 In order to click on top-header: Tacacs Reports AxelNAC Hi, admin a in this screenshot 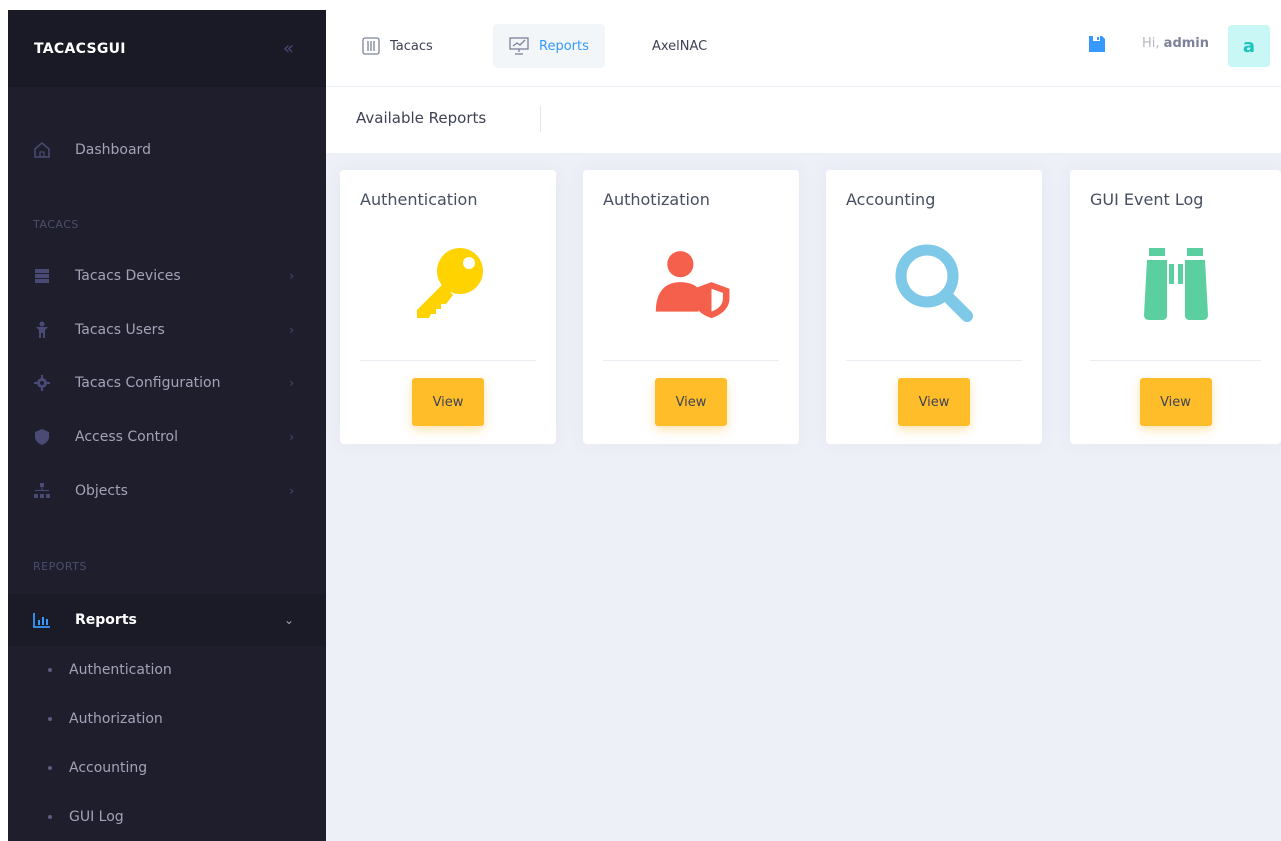, I will do `click(803, 48)`.